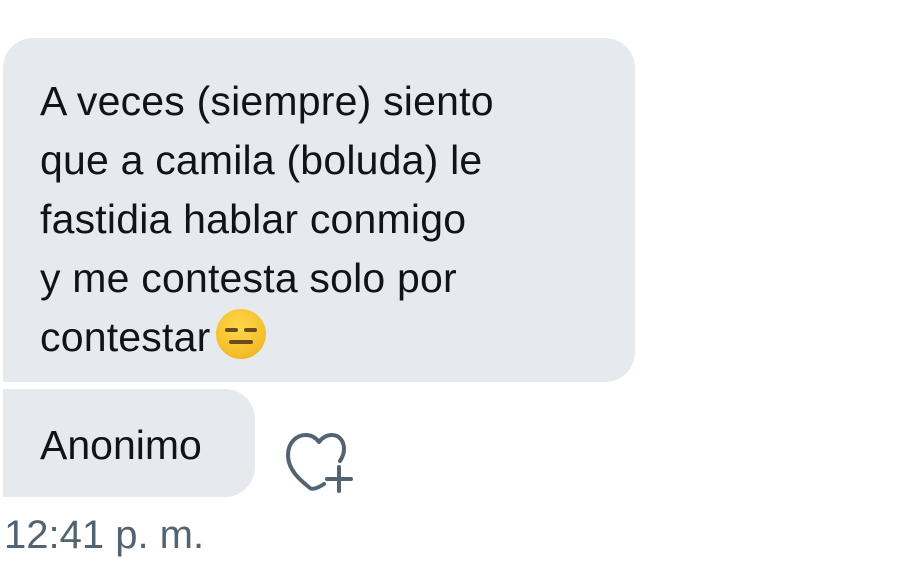 The height and width of the screenshot is (565, 923). What do you see at coordinates (253, 219) in the screenshot?
I see `message-line: fastidia hablar conmigo` at bounding box center [253, 219].